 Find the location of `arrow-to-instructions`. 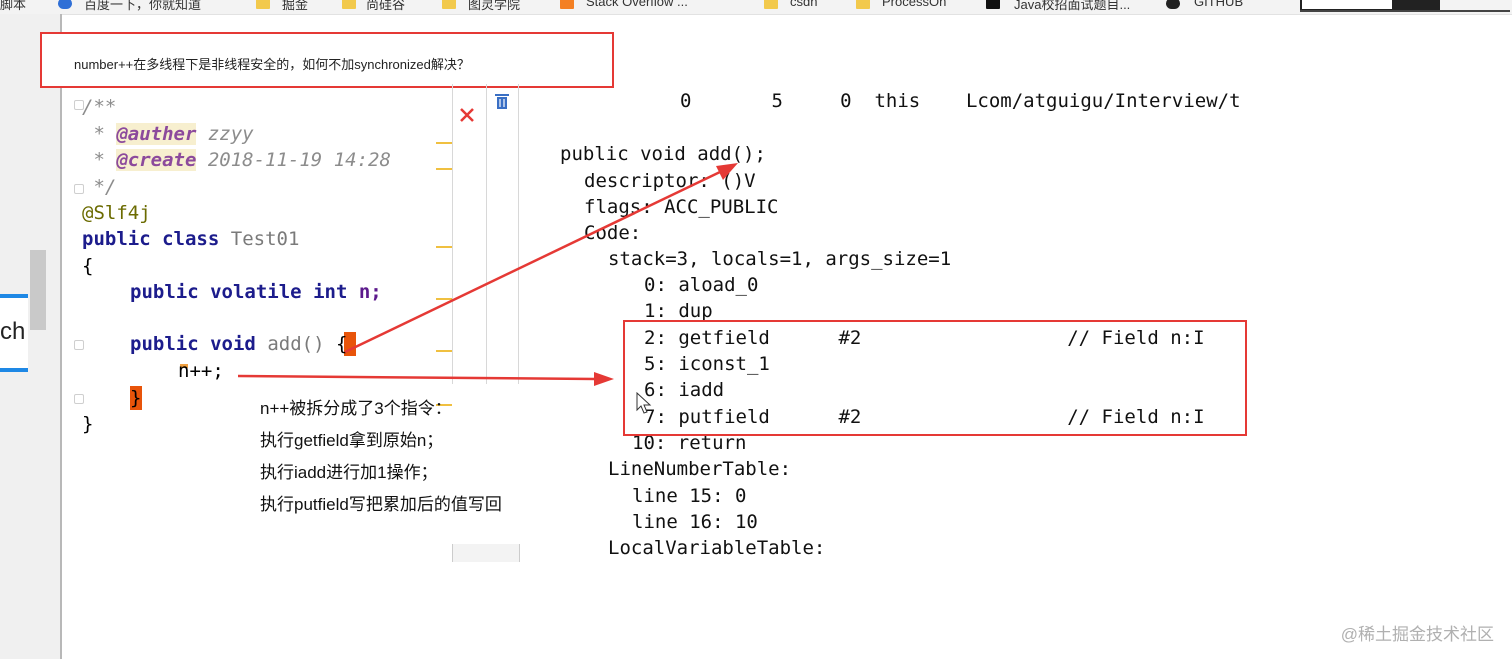

arrow-to-instructions is located at coordinates (417, 377).